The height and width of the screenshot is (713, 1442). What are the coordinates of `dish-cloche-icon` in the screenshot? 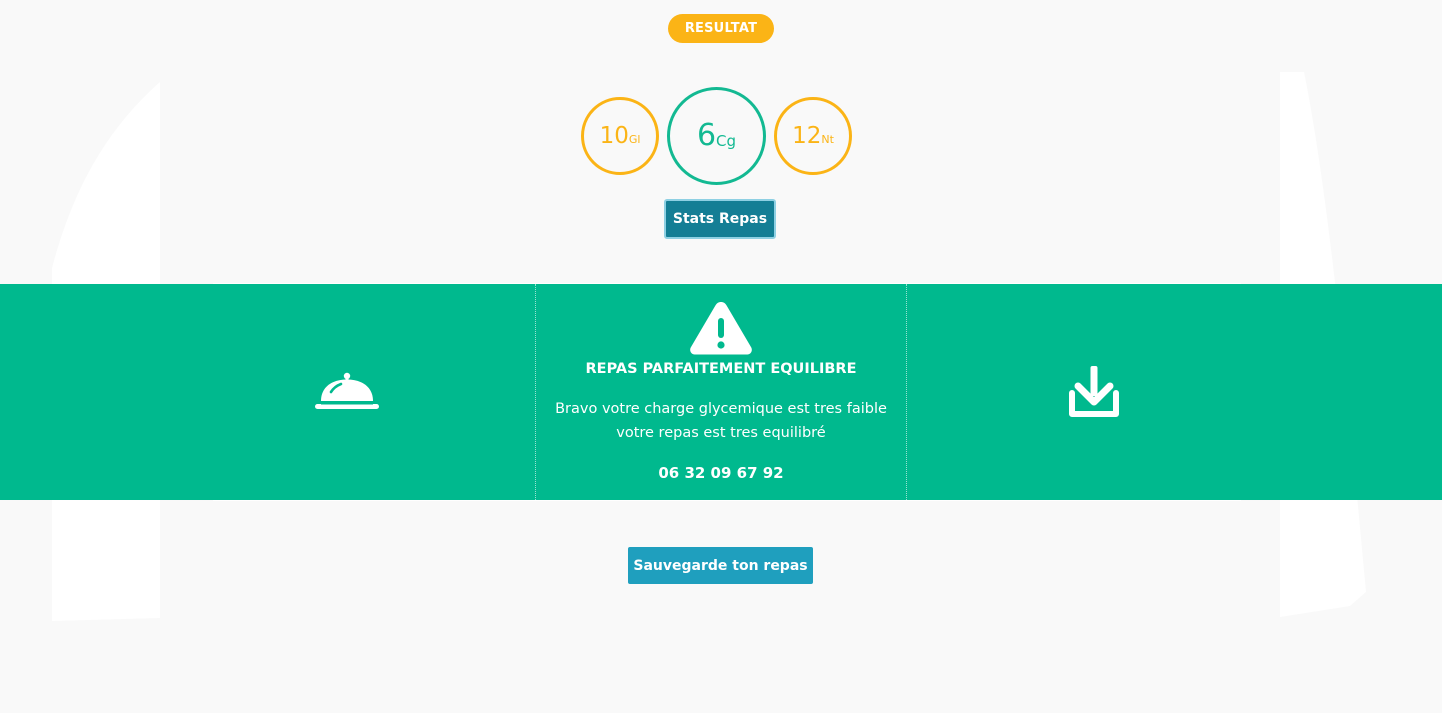 It's located at (347, 392).